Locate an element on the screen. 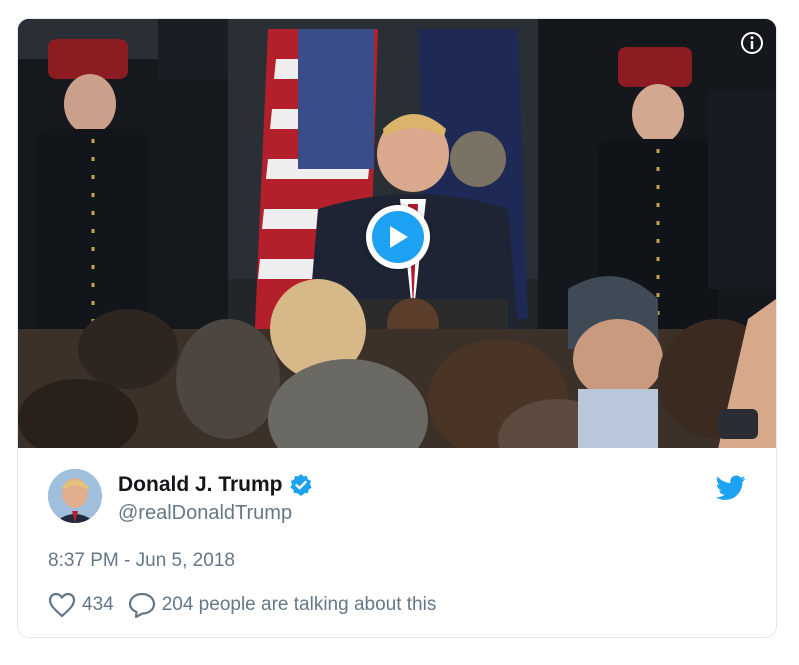 This screenshot has height=665, width=799. play-icon is located at coordinates (398, 237).